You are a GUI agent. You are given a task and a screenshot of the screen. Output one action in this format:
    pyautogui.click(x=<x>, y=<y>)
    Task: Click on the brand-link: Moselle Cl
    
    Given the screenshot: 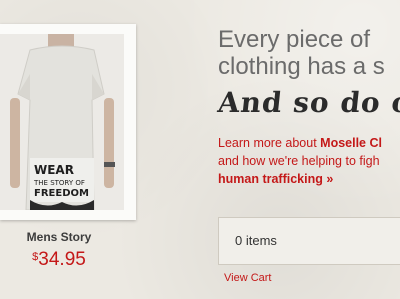 What is the action you would take?
    pyautogui.click(x=351, y=143)
    